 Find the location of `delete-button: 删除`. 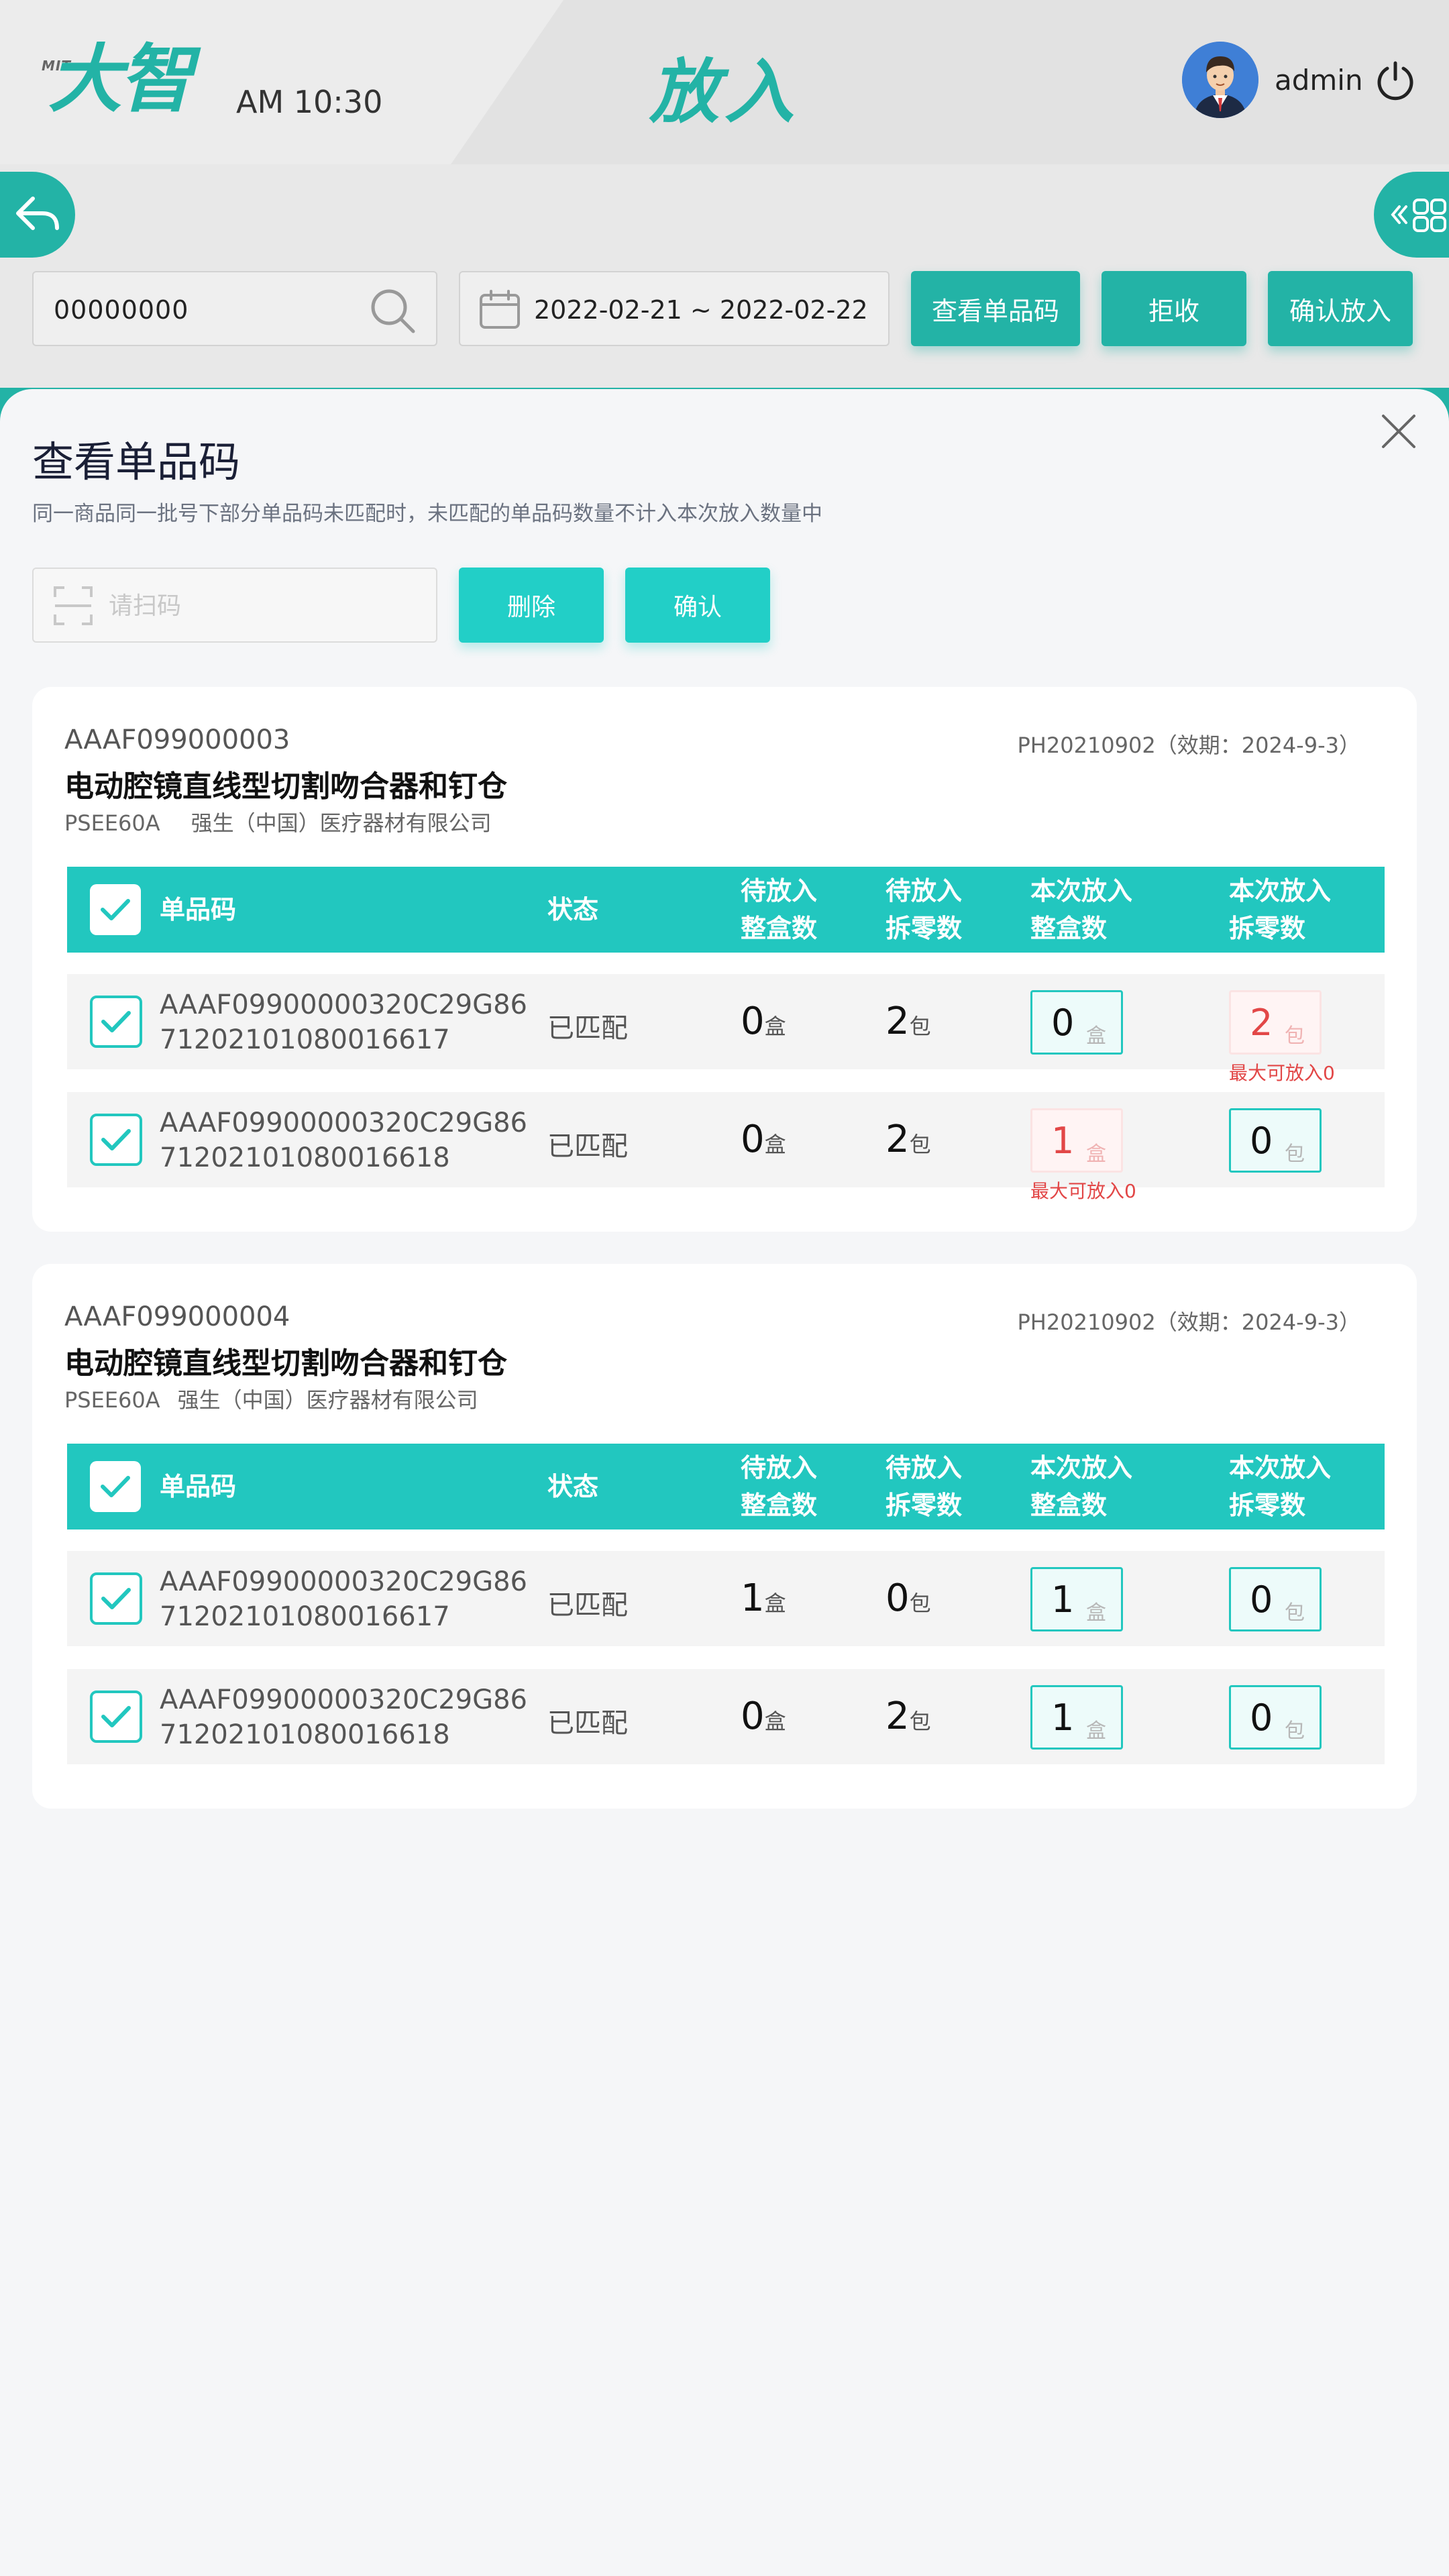

delete-button: 删除 is located at coordinates (531, 605).